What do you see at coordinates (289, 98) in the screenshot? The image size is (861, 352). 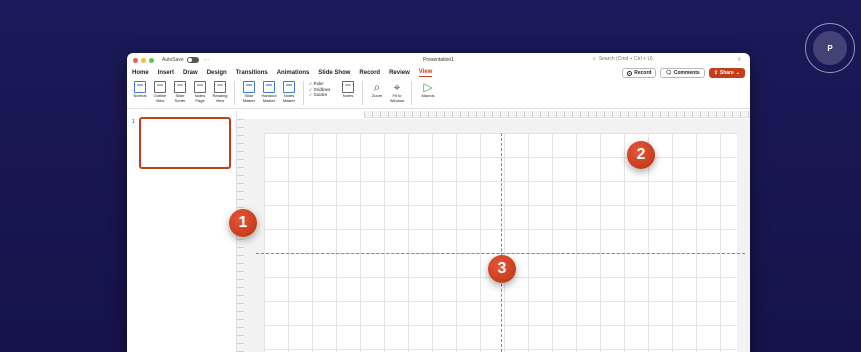 I see `notes-master-label: Notes Master` at bounding box center [289, 98].